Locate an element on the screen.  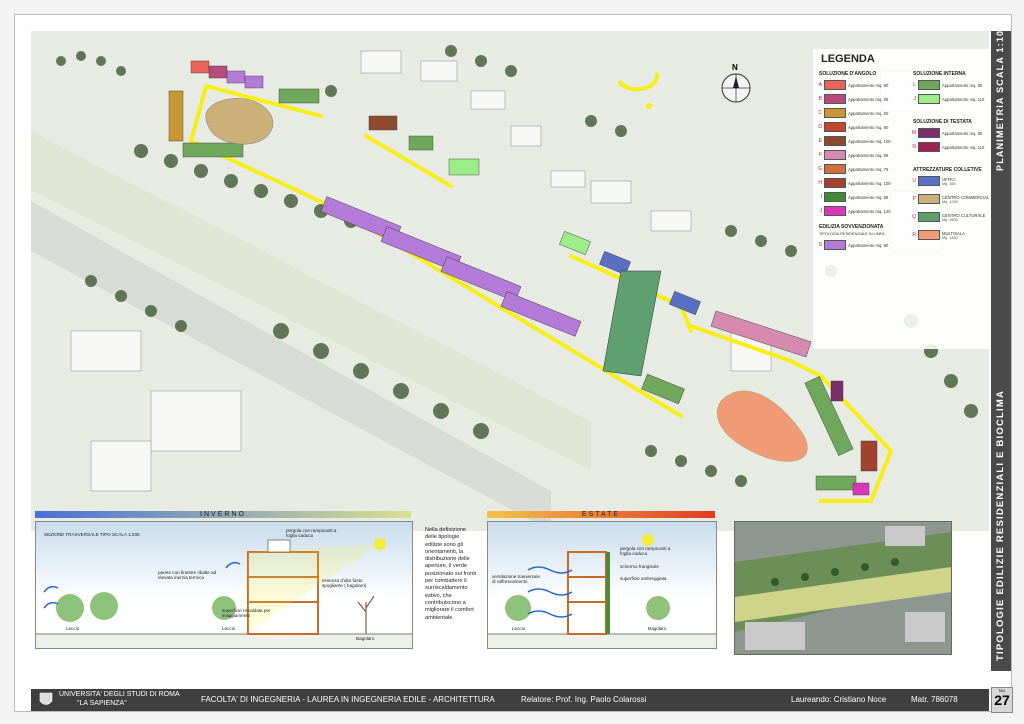
legend-section-interna: SOLUZIONE INTERNA is located at coordinates (939, 74).